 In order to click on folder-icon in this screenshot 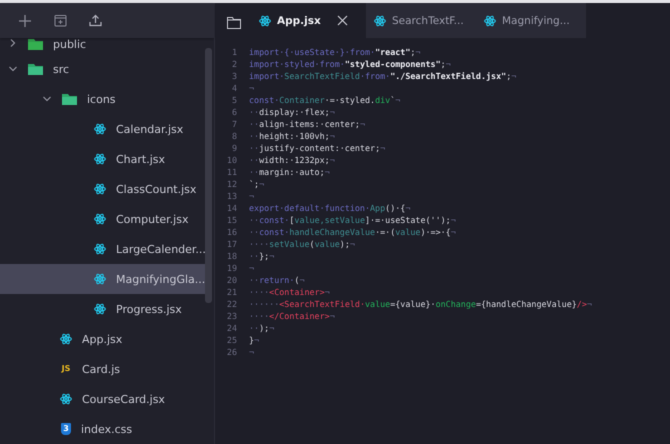, I will do `click(234, 23)`.